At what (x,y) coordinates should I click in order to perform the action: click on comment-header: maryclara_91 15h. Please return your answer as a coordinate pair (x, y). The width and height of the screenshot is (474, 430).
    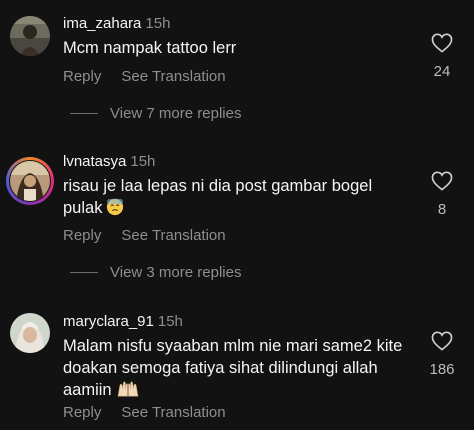
    Looking at the image, I should click on (123, 321).